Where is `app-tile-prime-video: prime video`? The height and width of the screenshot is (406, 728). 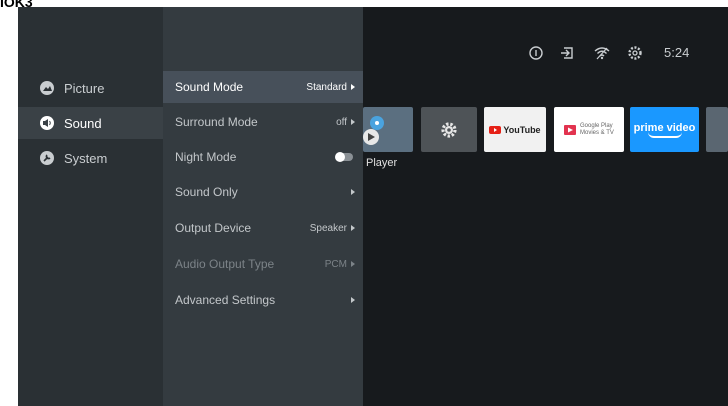 app-tile-prime-video: prime video is located at coordinates (664, 129).